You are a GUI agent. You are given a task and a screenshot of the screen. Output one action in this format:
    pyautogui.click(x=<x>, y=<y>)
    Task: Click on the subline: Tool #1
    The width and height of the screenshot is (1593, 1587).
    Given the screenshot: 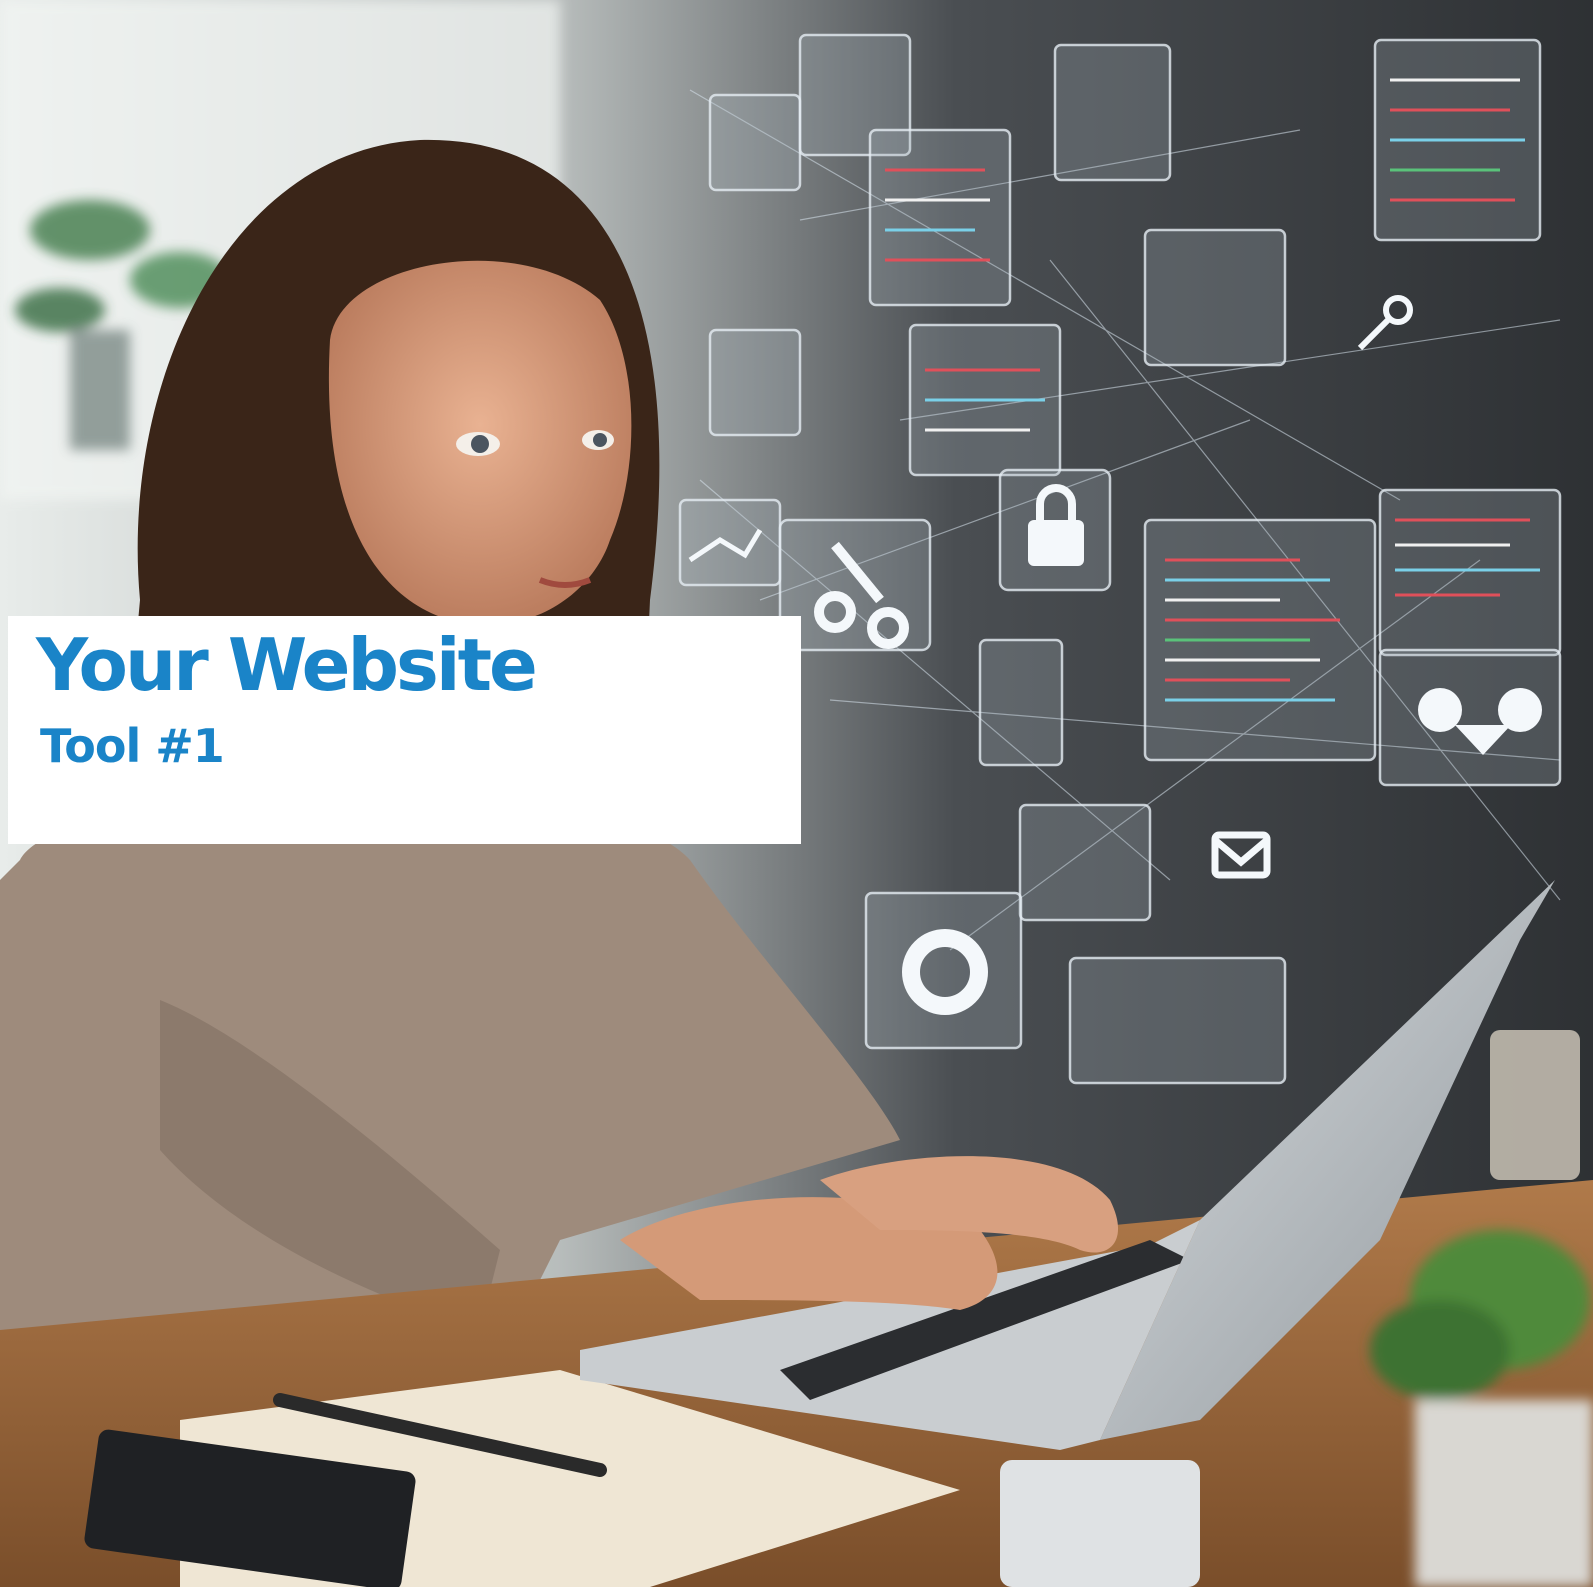 What is the action you would take?
    pyautogui.click(x=132, y=746)
    